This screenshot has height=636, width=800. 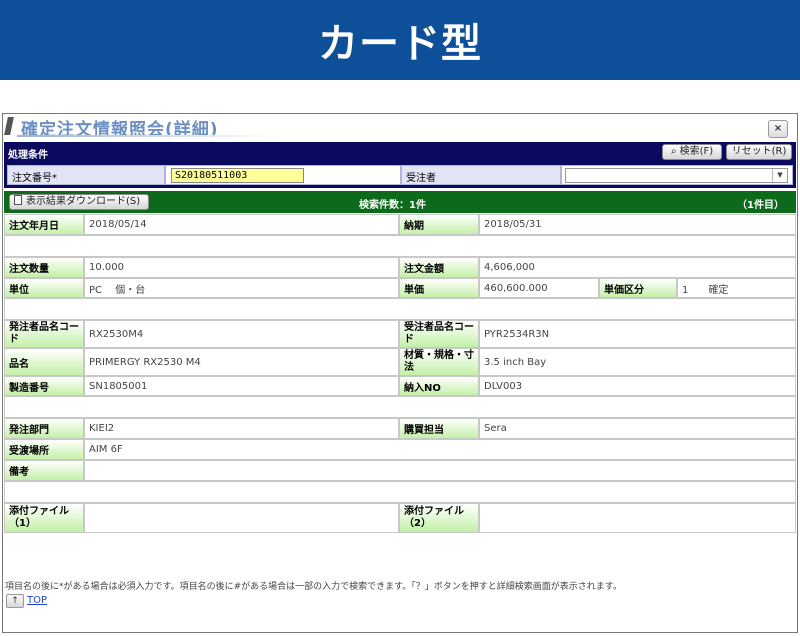 What do you see at coordinates (241, 428) in the screenshot?
I see `dept-value: KIEI2` at bounding box center [241, 428].